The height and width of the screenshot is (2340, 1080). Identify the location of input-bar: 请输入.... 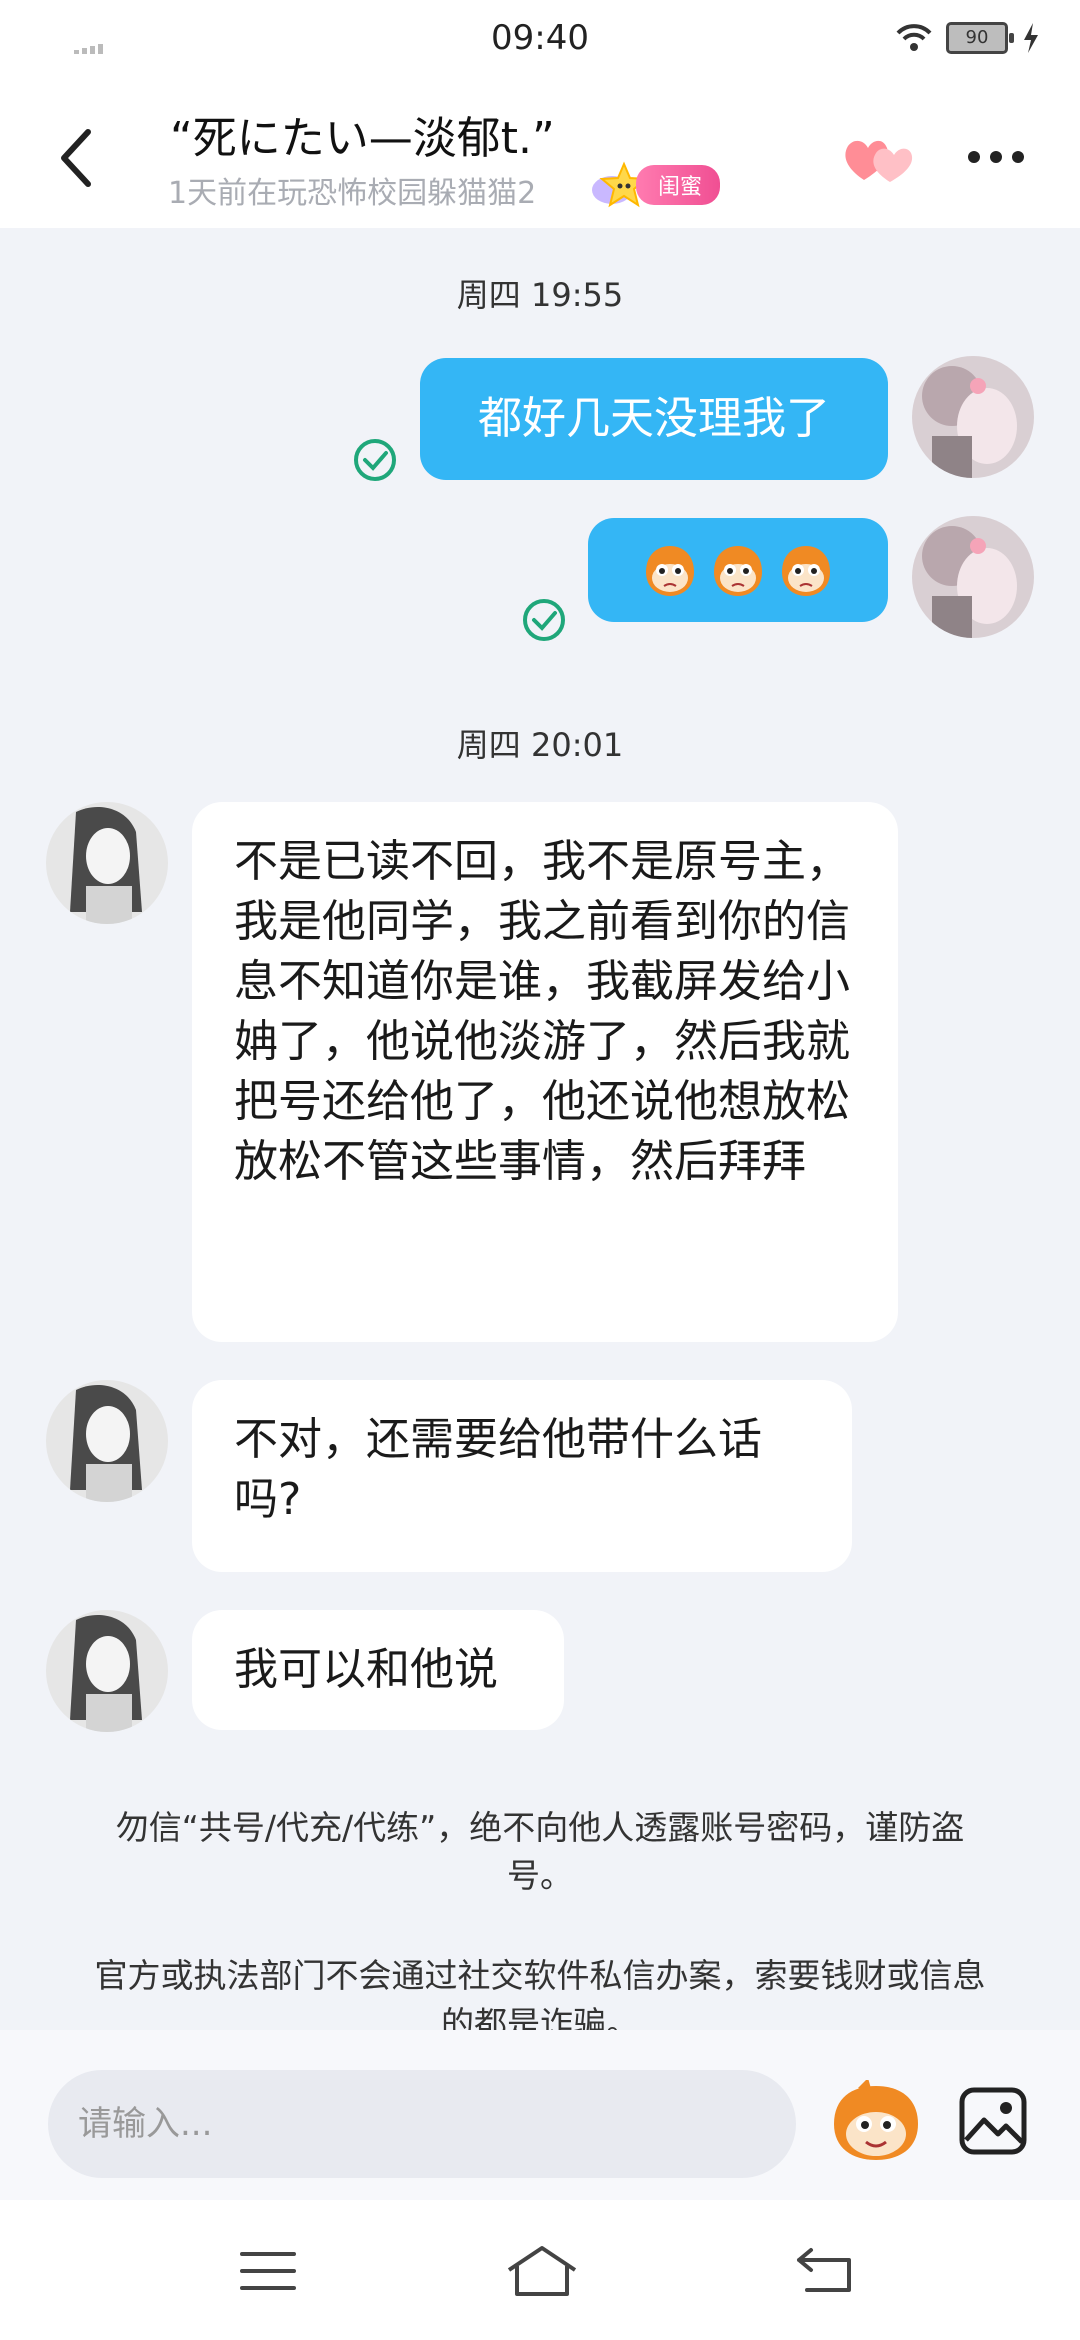
(540, 2115).